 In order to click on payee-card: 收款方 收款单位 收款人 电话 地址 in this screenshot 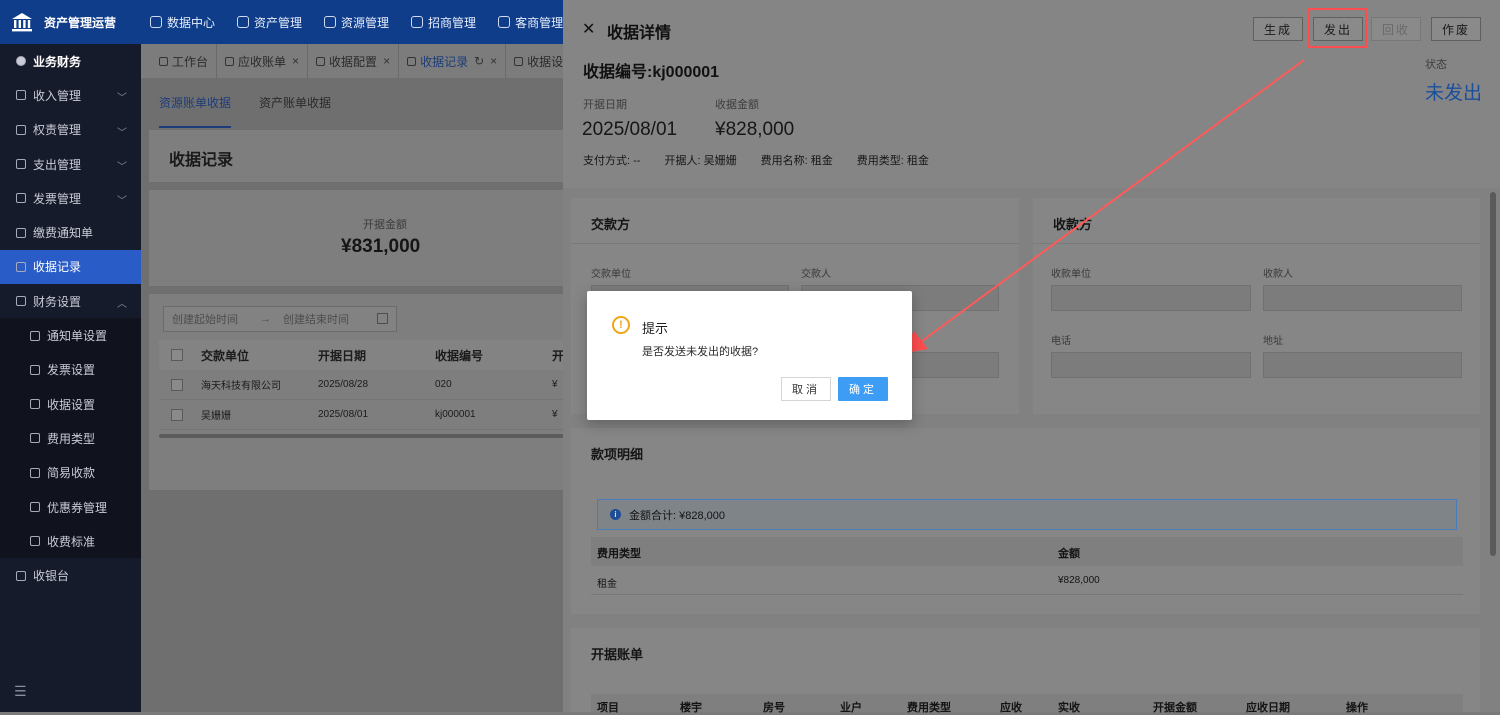, I will do `click(1256, 306)`.